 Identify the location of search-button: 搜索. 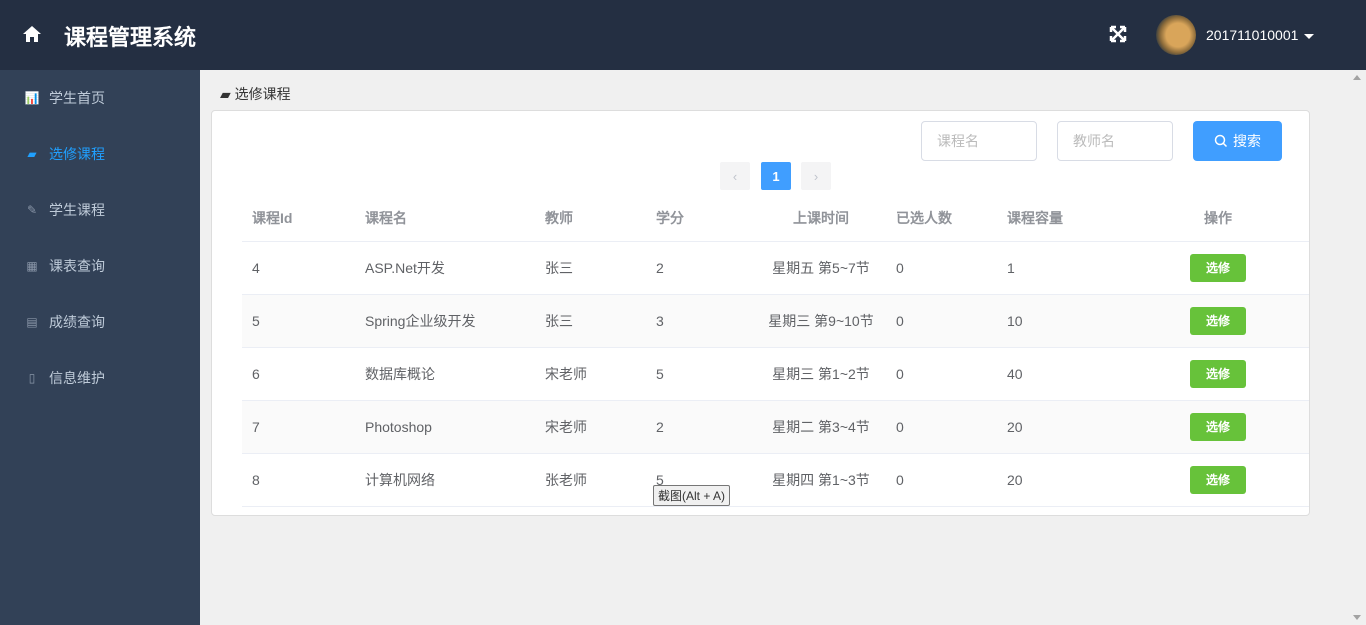
(1237, 141).